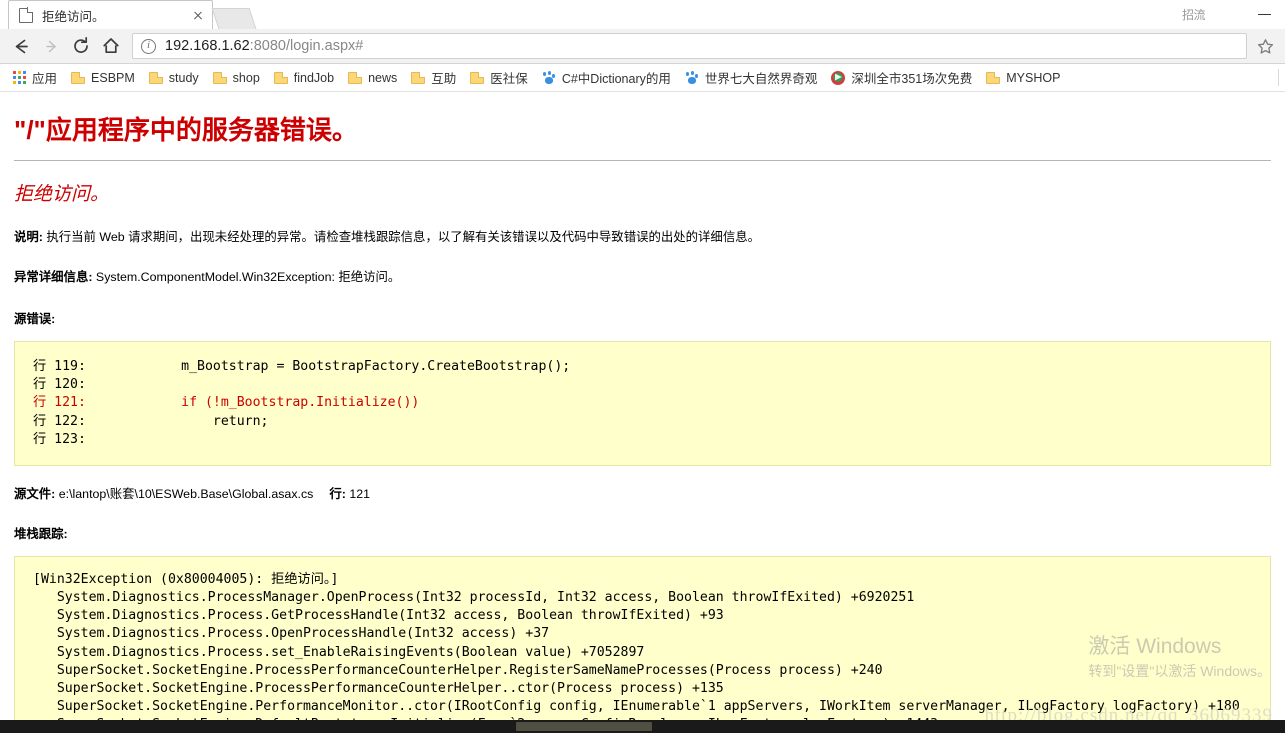 The image size is (1285, 733). I want to click on browser-toolbar: 192.168.1.62:8080/login.aspx#, so click(642, 46).